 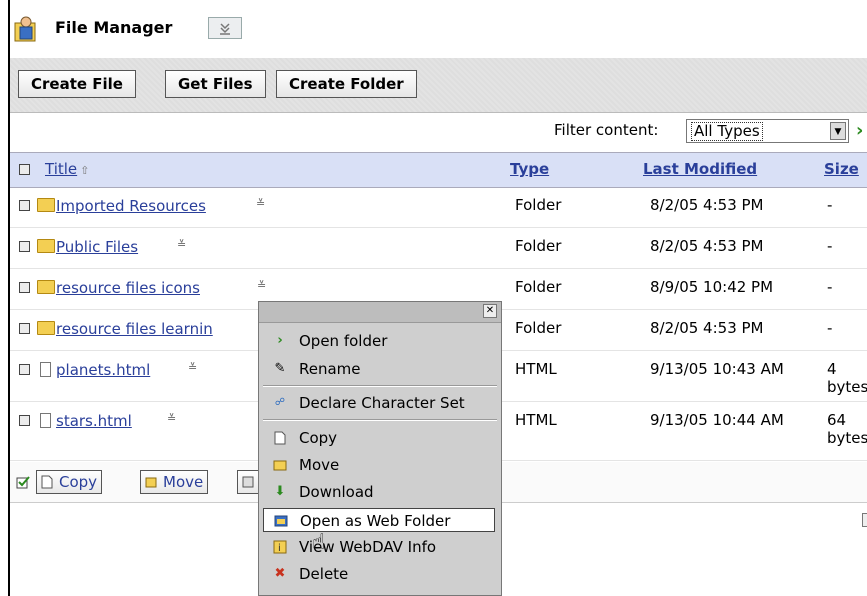 What do you see at coordinates (379, 438) in the screenshot?
I see `menu-item-copy: Copy` at bounding box center [379, 438].